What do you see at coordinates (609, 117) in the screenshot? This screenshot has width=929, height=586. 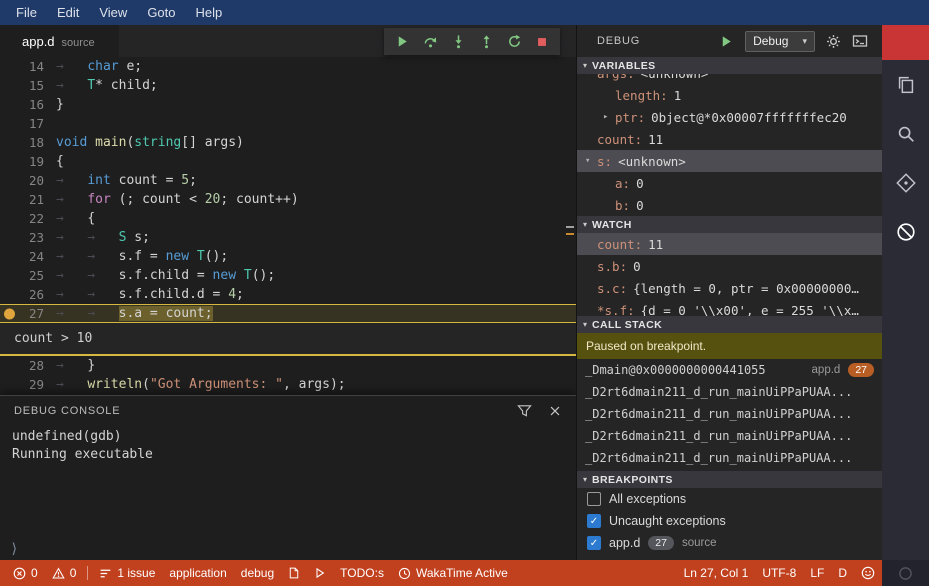 I see `expand-arrow-icon: ▸` at bounding box center [609, 117].